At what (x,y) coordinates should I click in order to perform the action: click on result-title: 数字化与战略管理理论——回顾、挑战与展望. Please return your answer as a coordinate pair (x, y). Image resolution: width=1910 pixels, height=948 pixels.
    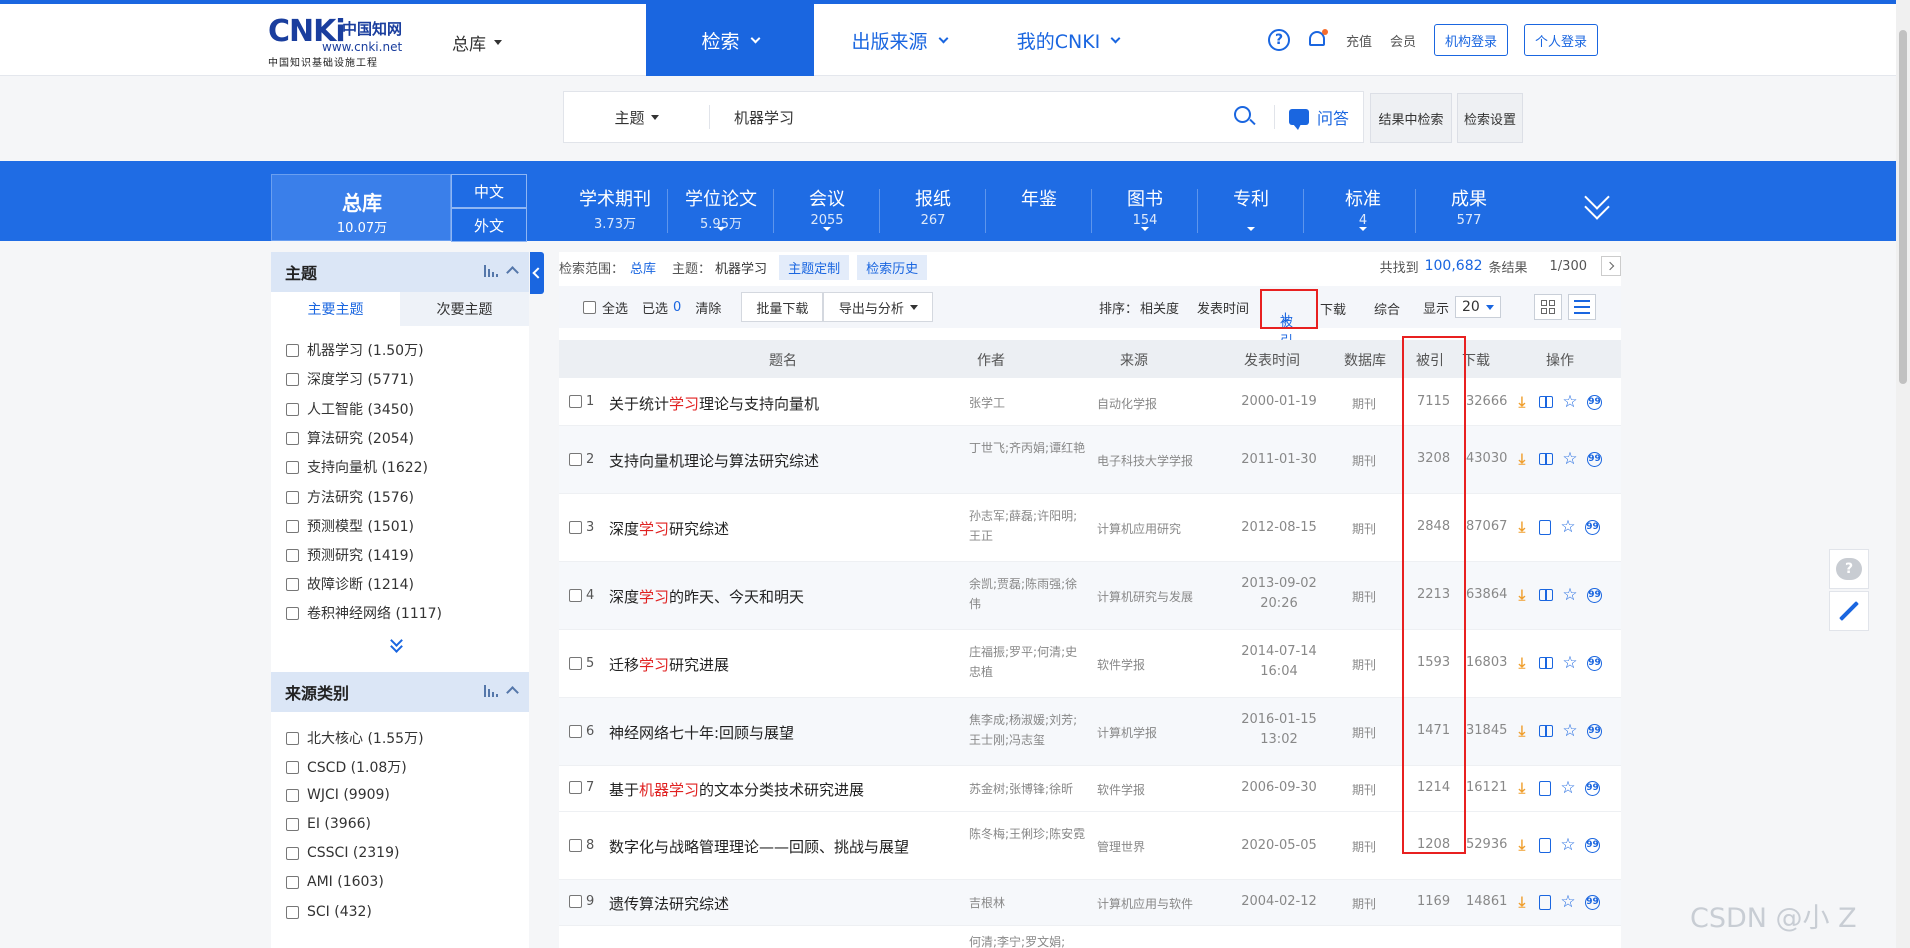
    Looking at the image, I should click on (759, 846).